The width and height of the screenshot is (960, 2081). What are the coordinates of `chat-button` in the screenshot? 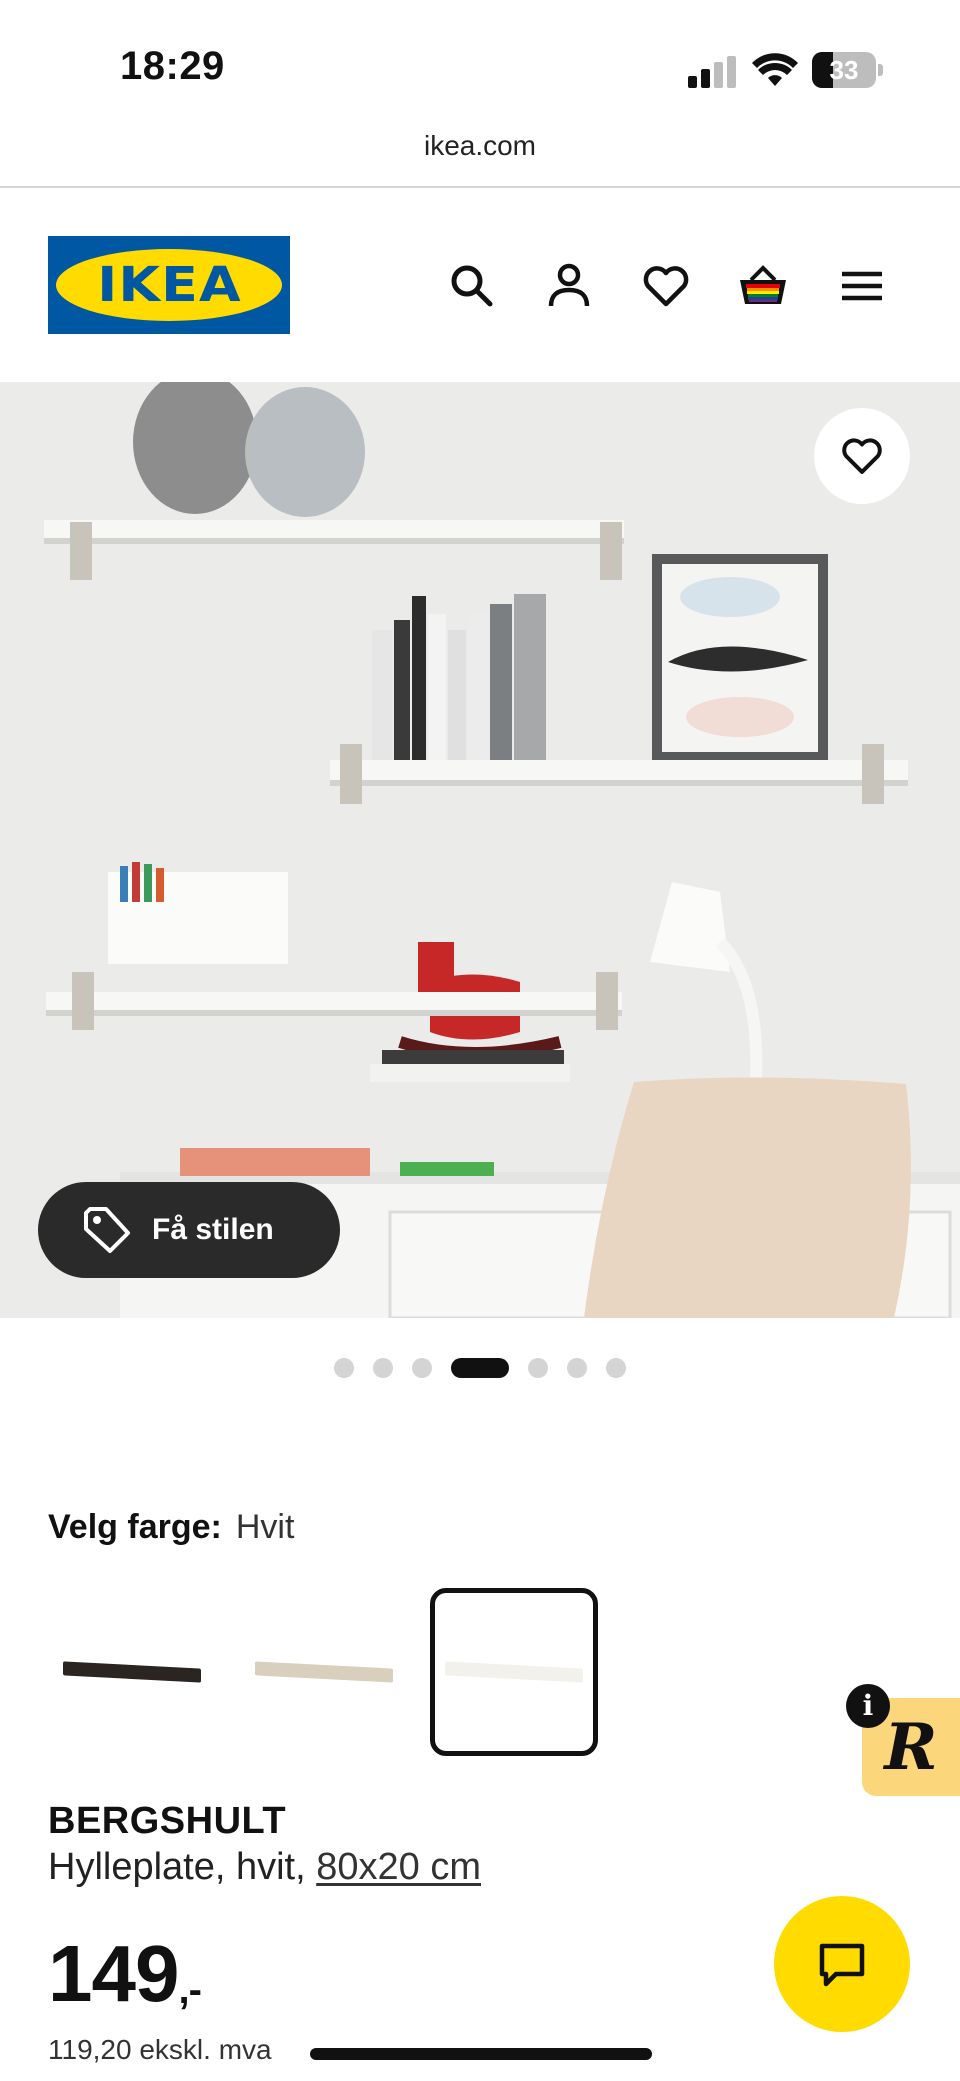 It's located at (842, 1964).